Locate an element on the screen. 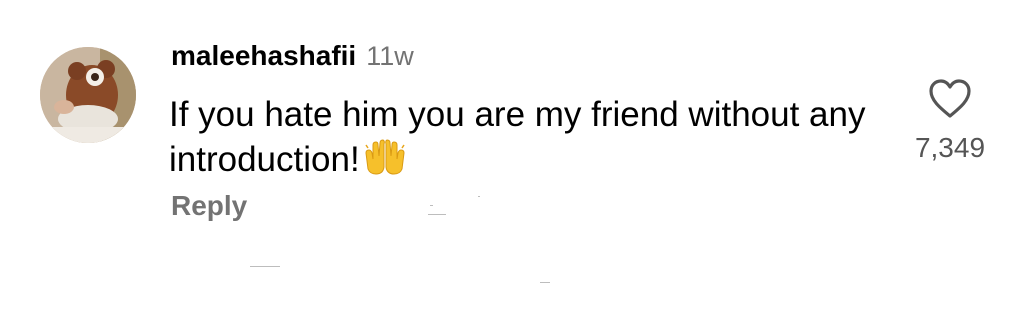 This screenshot has width=1024, height=311. reply-button: Reply is located at coordinates (209, 206).